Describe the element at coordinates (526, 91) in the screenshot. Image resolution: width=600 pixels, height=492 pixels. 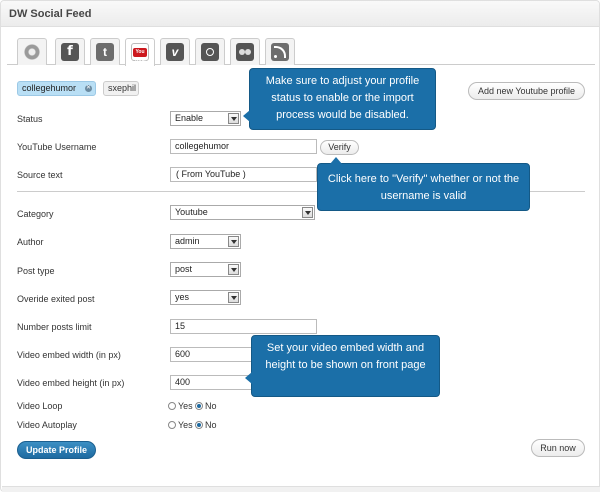
I see `add-profile-button: Add new Youtube profile` at that location.